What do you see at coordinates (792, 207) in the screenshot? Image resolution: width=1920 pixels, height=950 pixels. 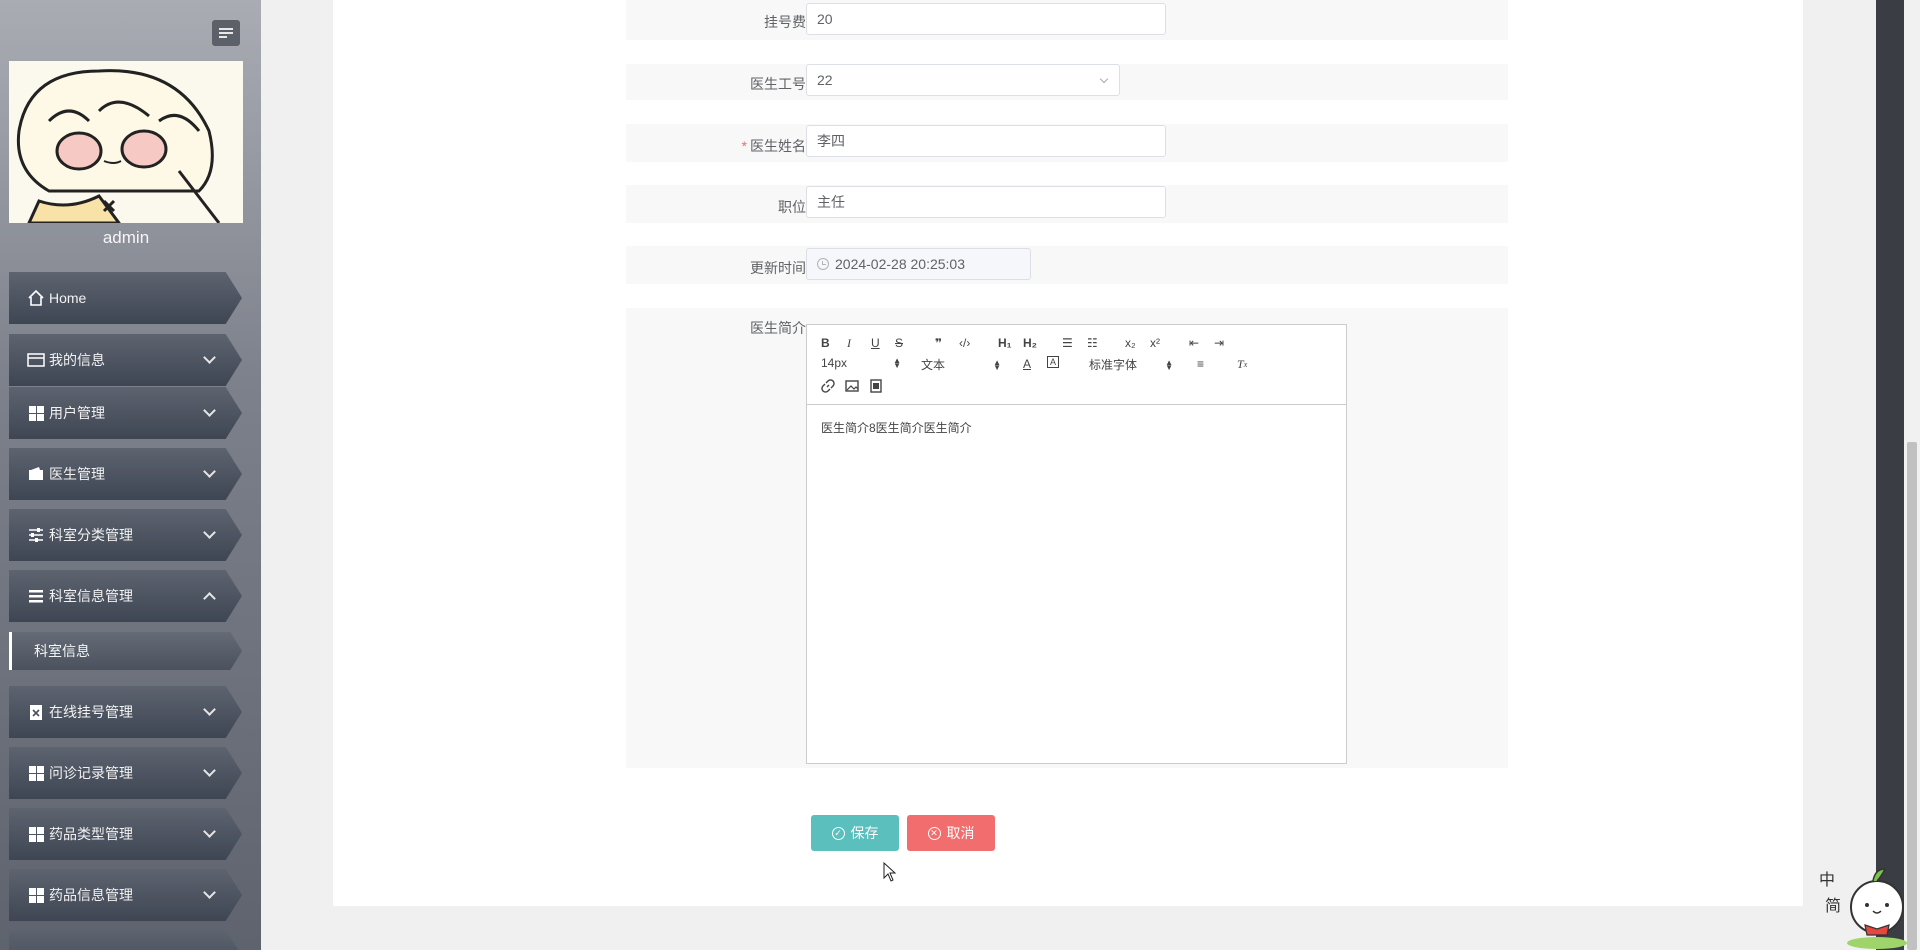 I see `position-label: 职位` at bounding box center [792, 207].